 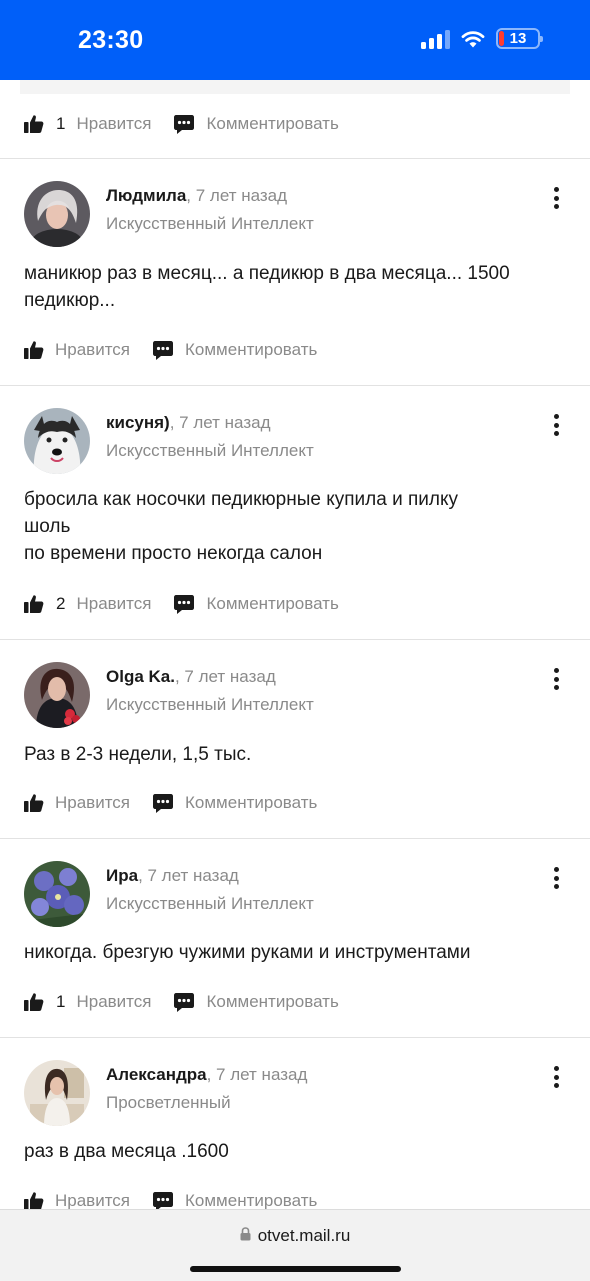 I want to click on home-indicator, so click(x=295, y=1269).